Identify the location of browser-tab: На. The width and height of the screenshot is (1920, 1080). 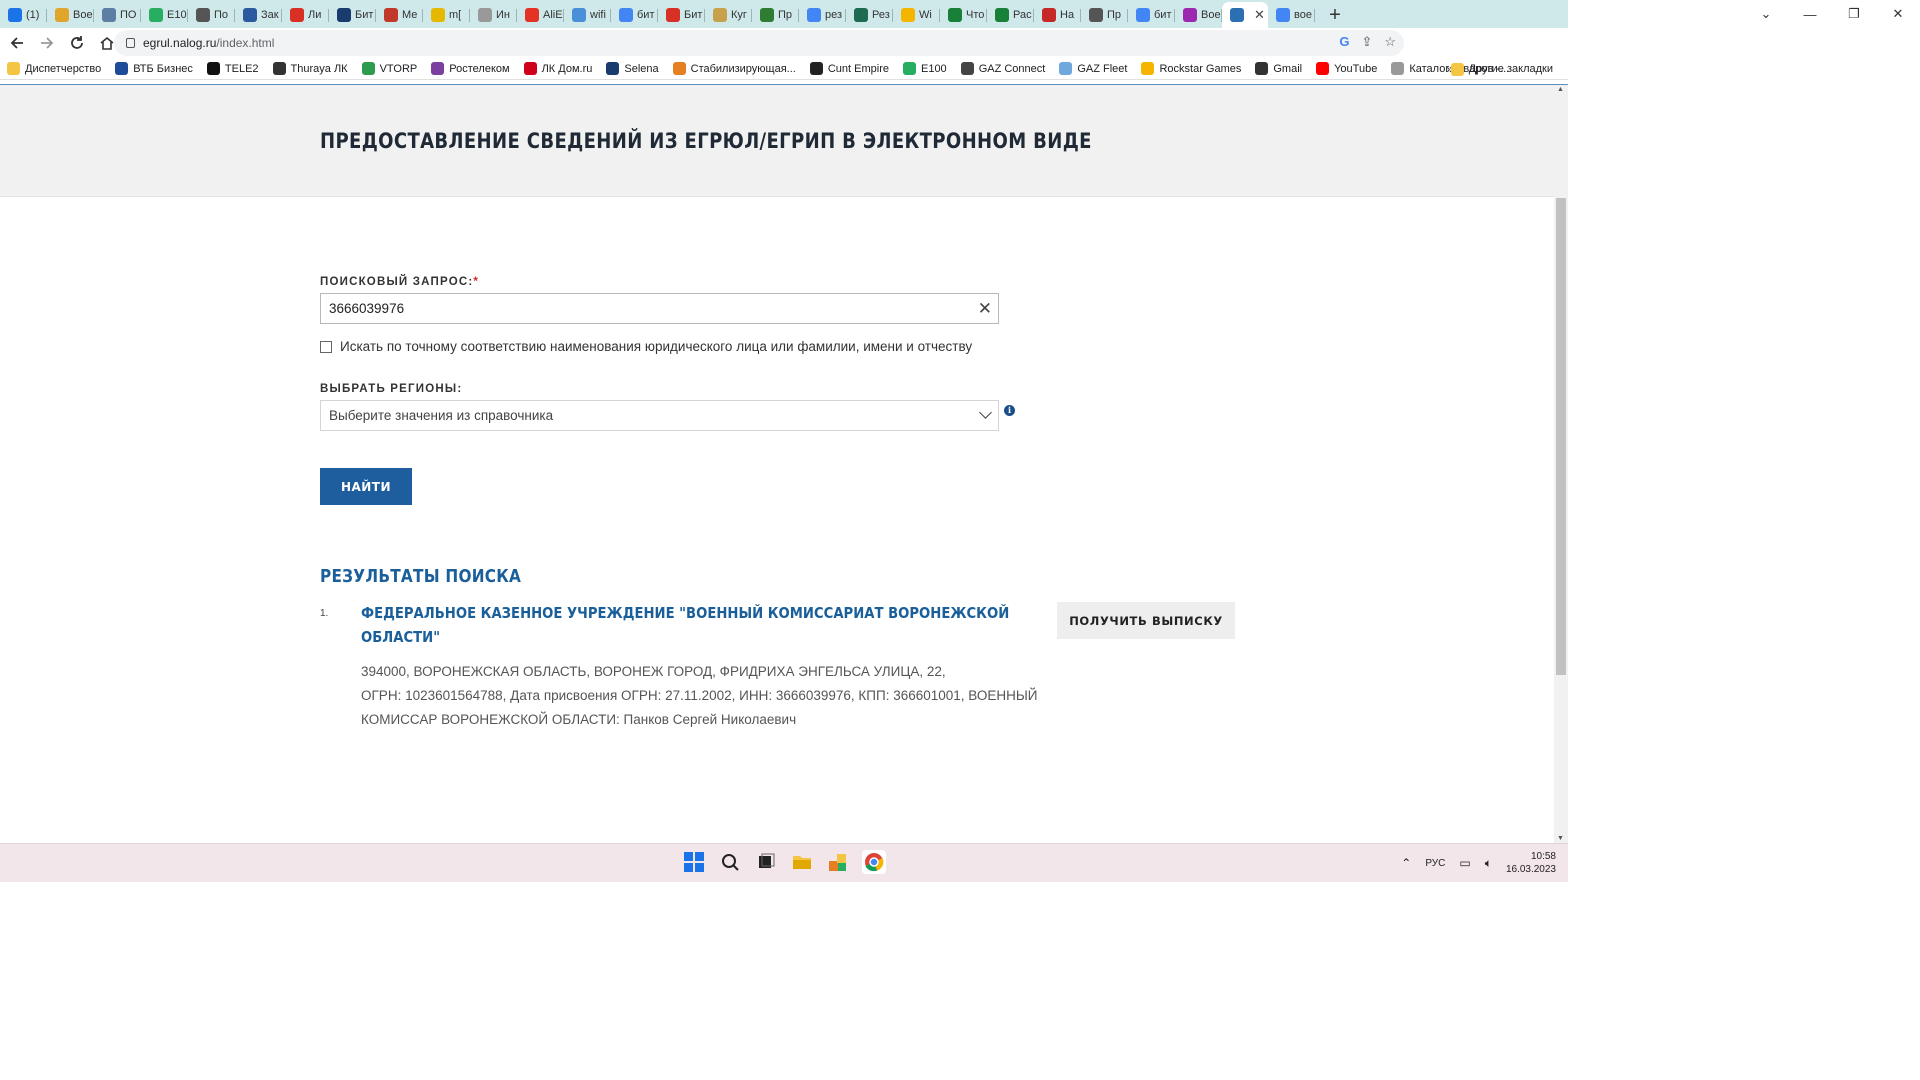
(1057, 15).